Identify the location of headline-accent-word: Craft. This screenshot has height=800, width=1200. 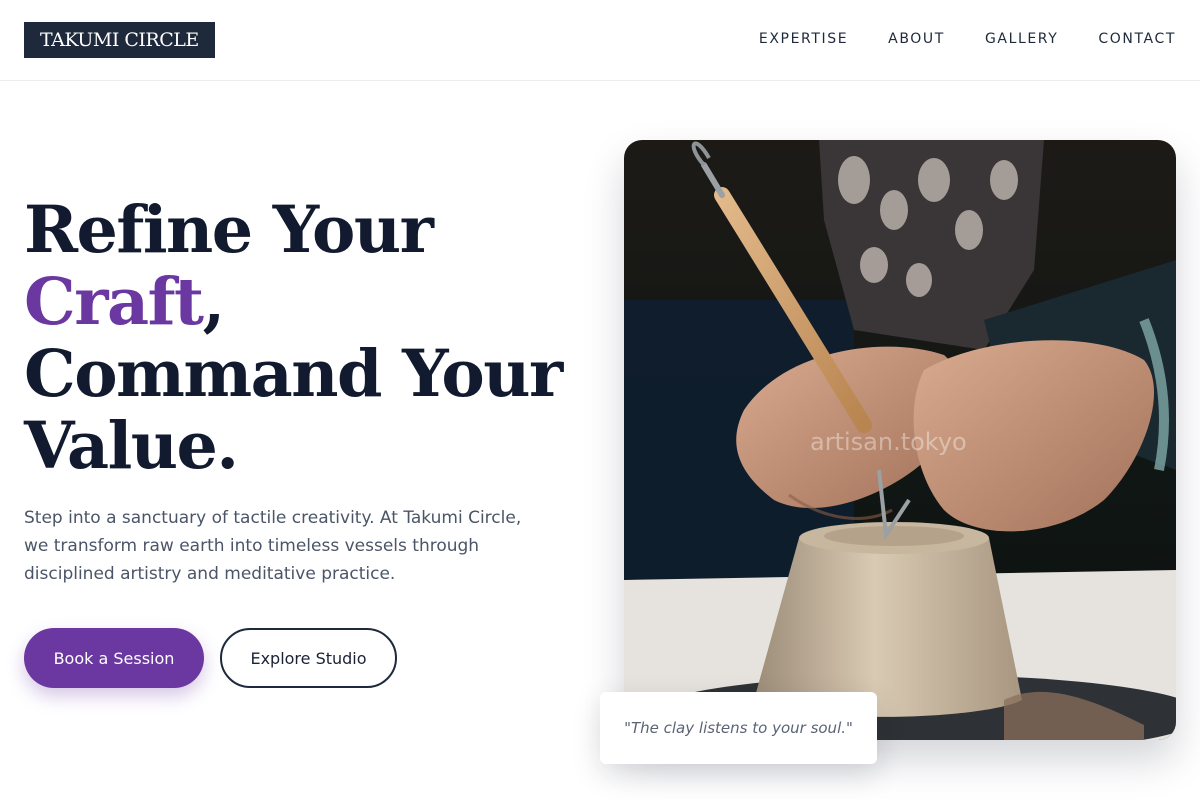
(114, 302).